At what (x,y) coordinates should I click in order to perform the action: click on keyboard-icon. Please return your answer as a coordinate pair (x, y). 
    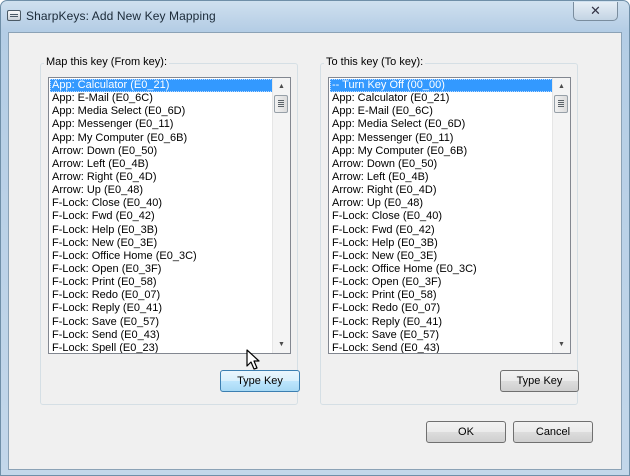
    Looking at the image, I should click on (14, 15).